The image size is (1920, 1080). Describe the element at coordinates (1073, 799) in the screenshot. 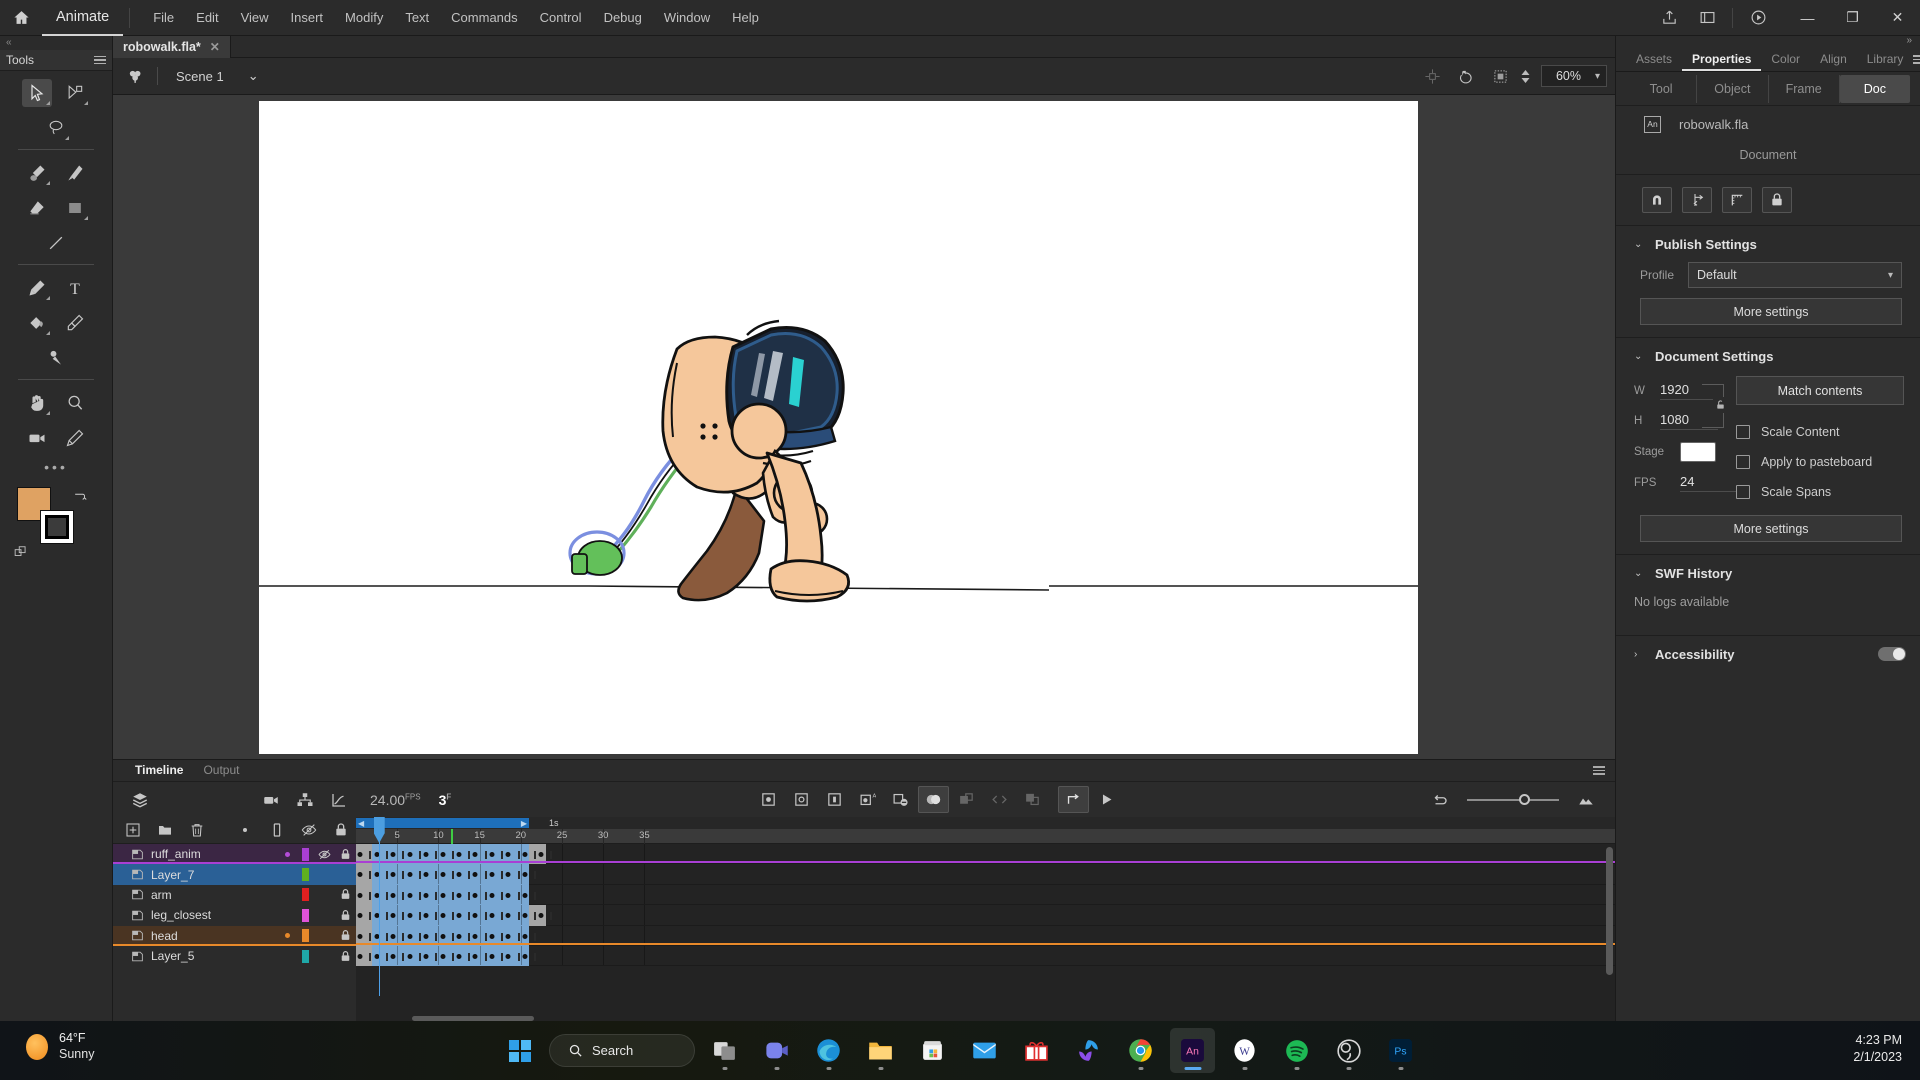

I see `loop-playback-icon` at that location.